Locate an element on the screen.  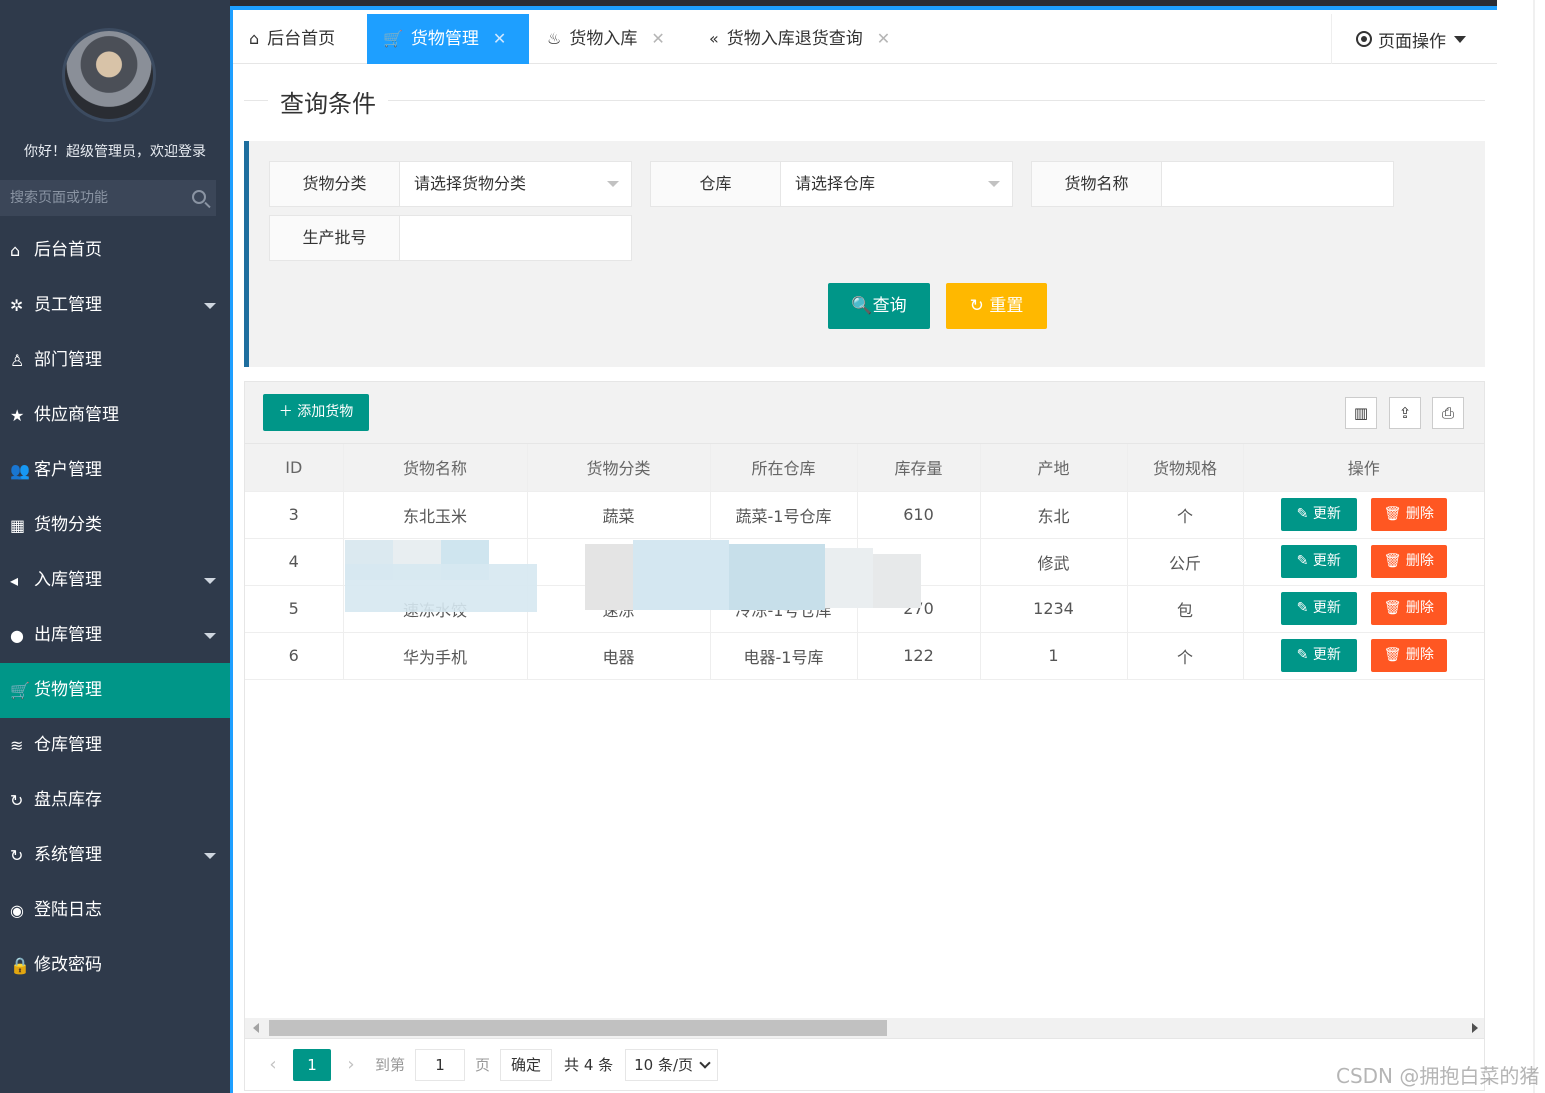
tab-inbound-return-query: « 货物入库退货查询 ✕ is located at coordinates (803, 39).